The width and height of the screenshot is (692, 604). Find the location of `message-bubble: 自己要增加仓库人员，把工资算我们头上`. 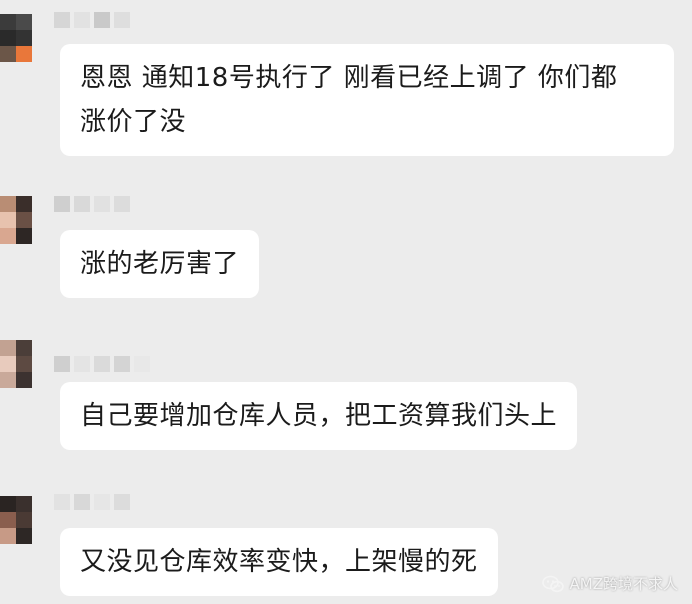

message-bubble: 自己要增加仓库人员，把工资算我们头上 is located at coordinates (319, 416).